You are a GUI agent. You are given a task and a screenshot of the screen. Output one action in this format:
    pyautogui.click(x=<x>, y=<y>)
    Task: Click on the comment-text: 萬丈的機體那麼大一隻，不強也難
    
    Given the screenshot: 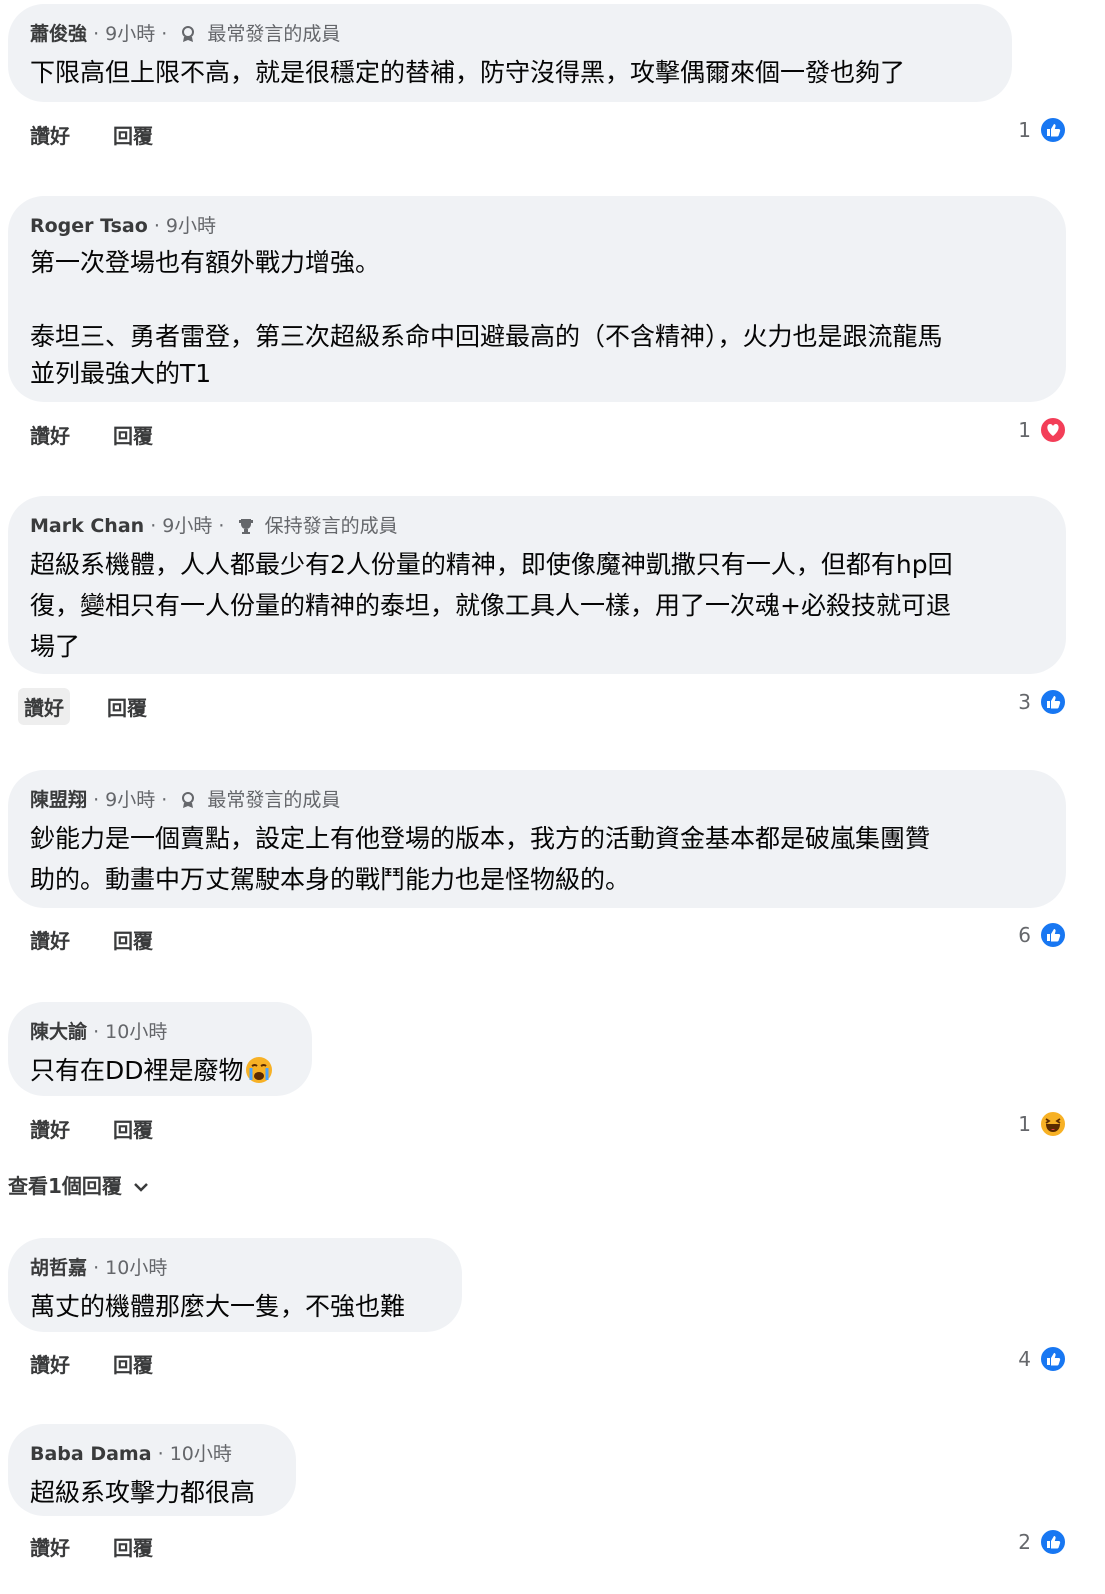 What is the action you would take?
    pyautogui.click(x=218, y=1306)
    